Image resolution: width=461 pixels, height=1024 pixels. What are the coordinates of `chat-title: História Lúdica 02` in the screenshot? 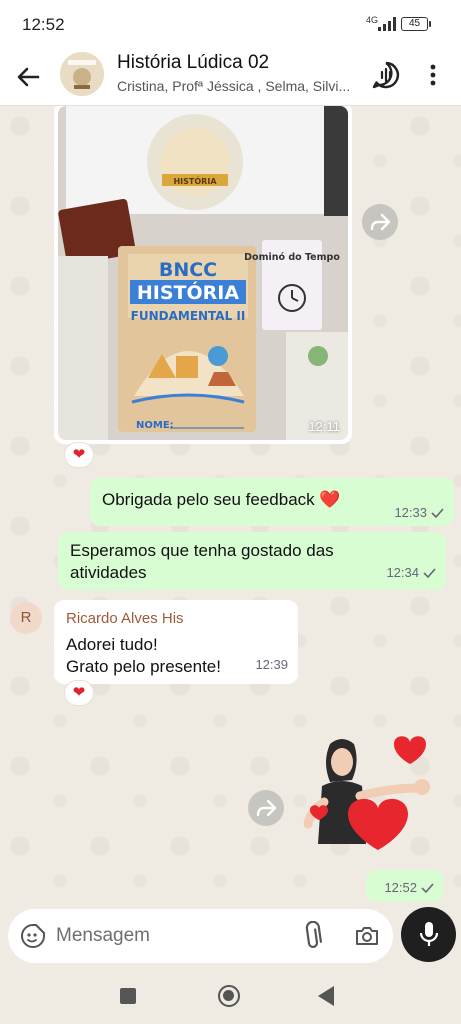 It's located at (193, 63).